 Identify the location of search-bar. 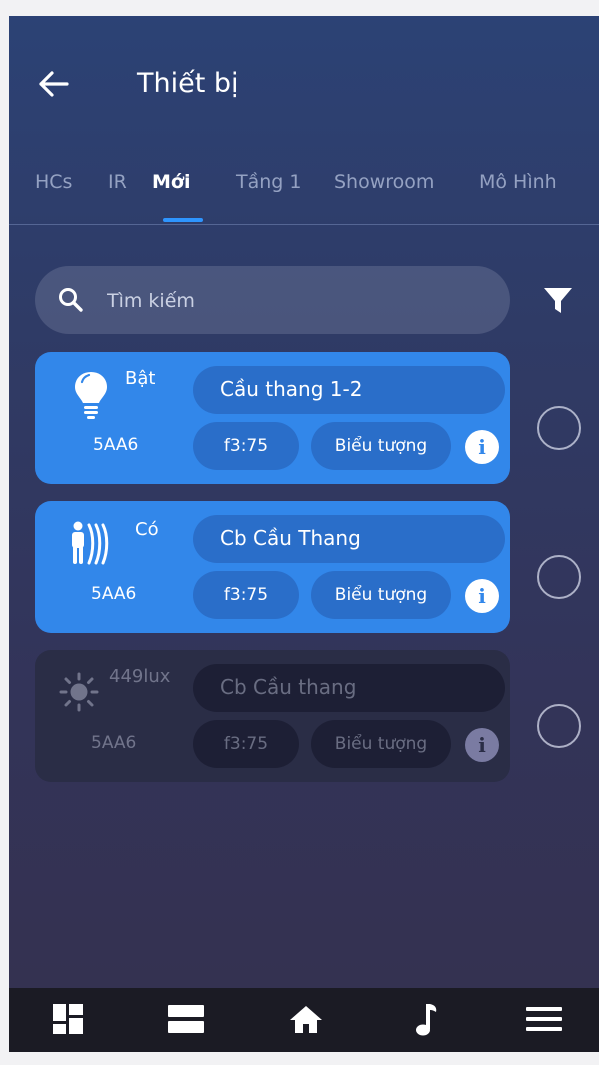
(272, 300).